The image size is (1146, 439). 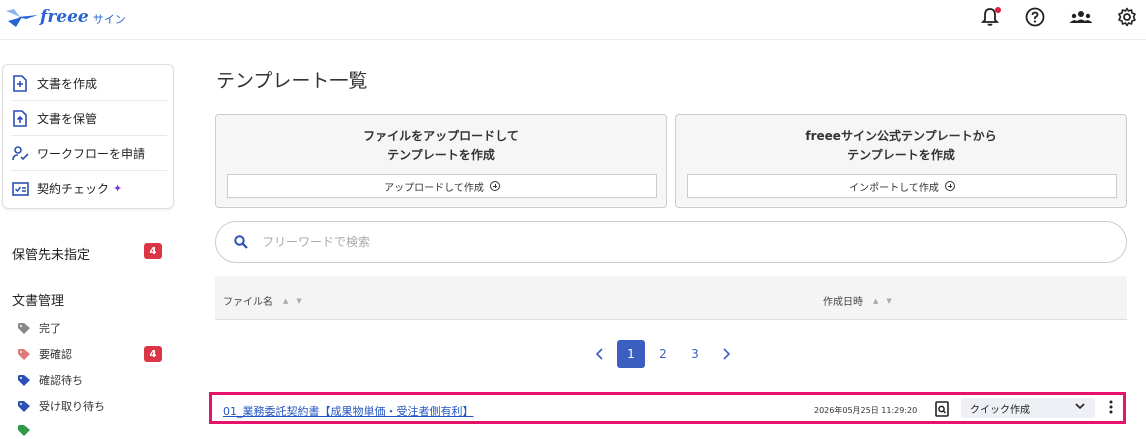 What do you see at coordinates (91, 153) in the screenshot?
I see `menu-item-label: ワークフローを申請` at bounding box center [91, 153].